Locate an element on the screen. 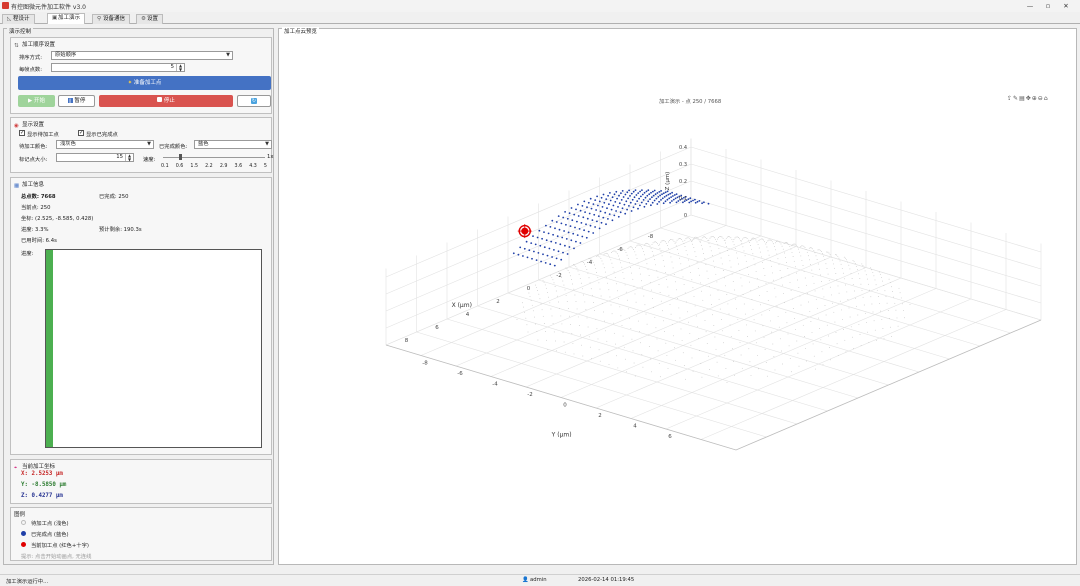  tab-demo-label: 加工演示 is located at coordinates (69, 18).